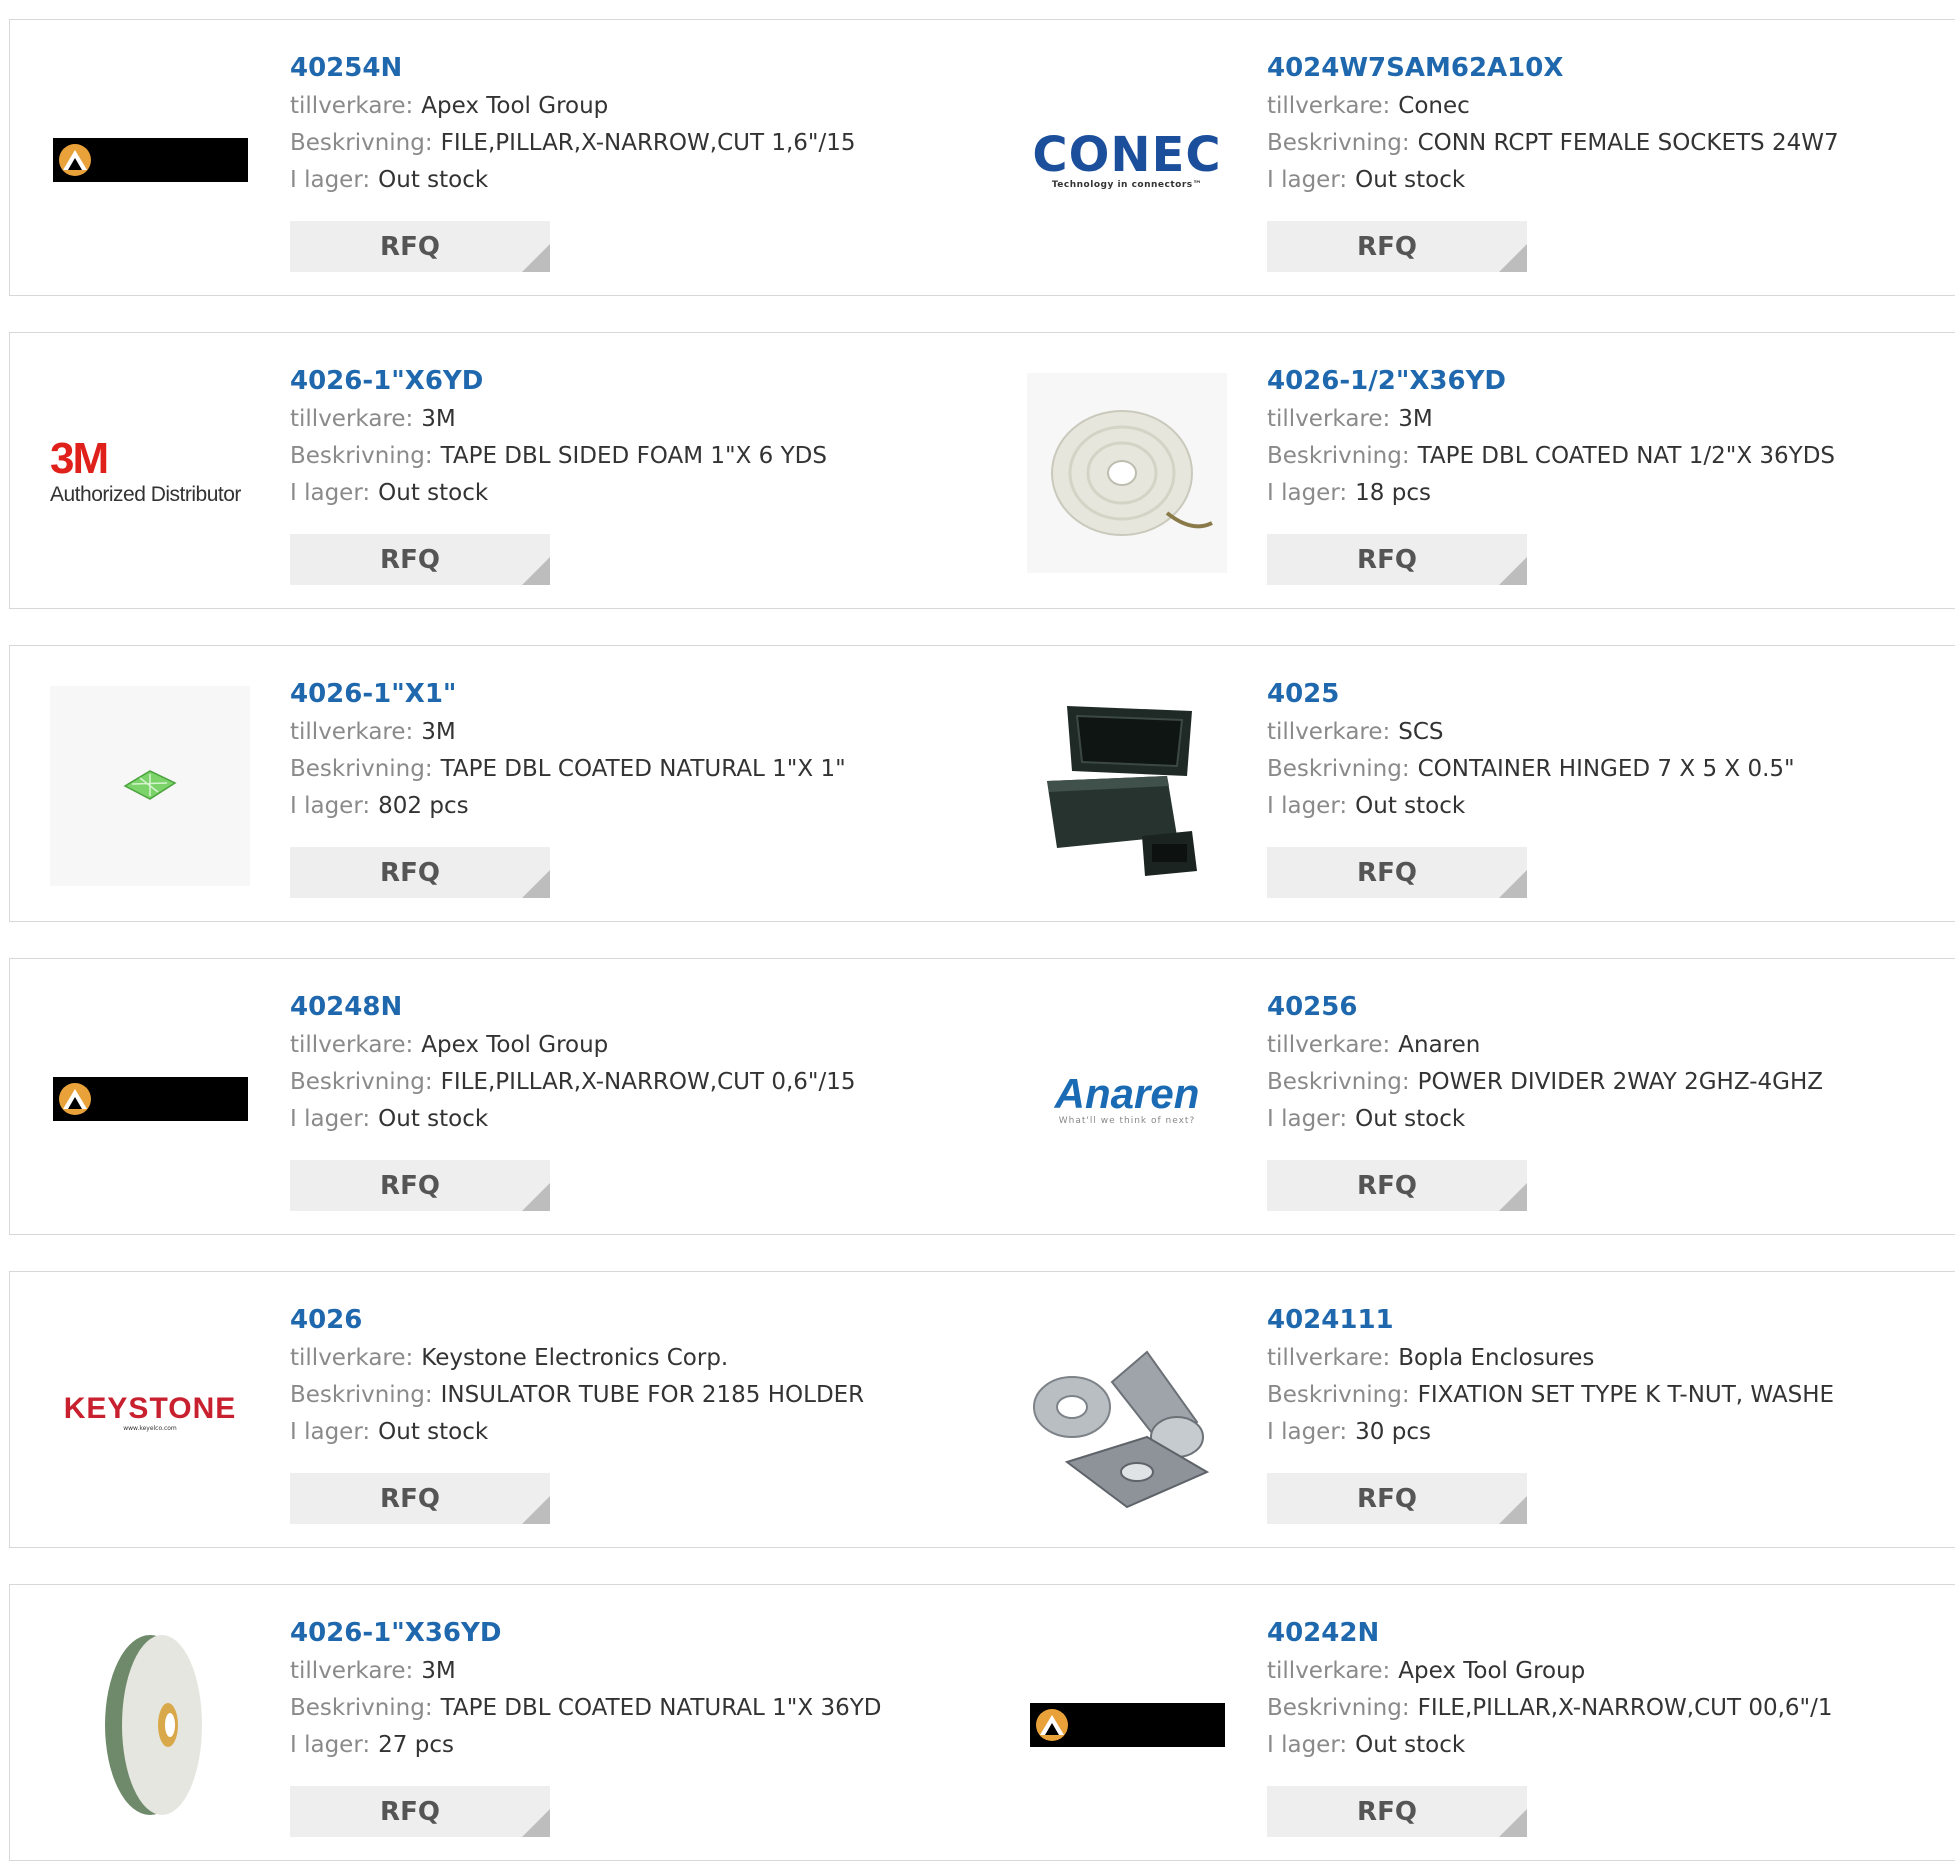  Describe the element at coordinates (633, 1320) in the screenshot. I see `part-number-link: 4026` at that location.